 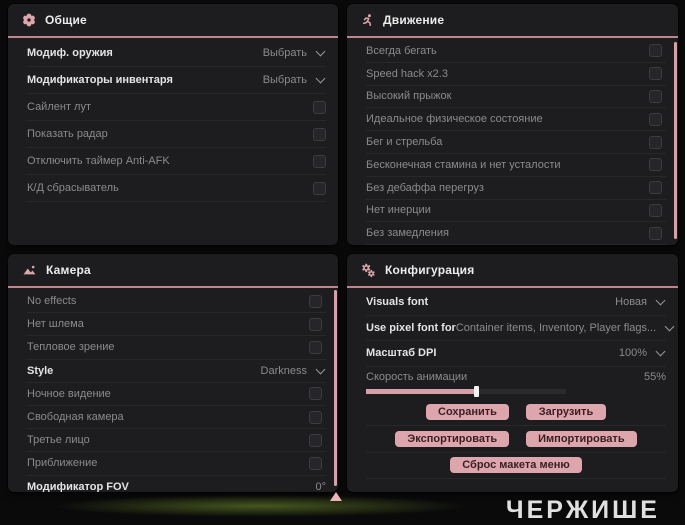 I want to click on slider-handle, so click(x=476, y=391).